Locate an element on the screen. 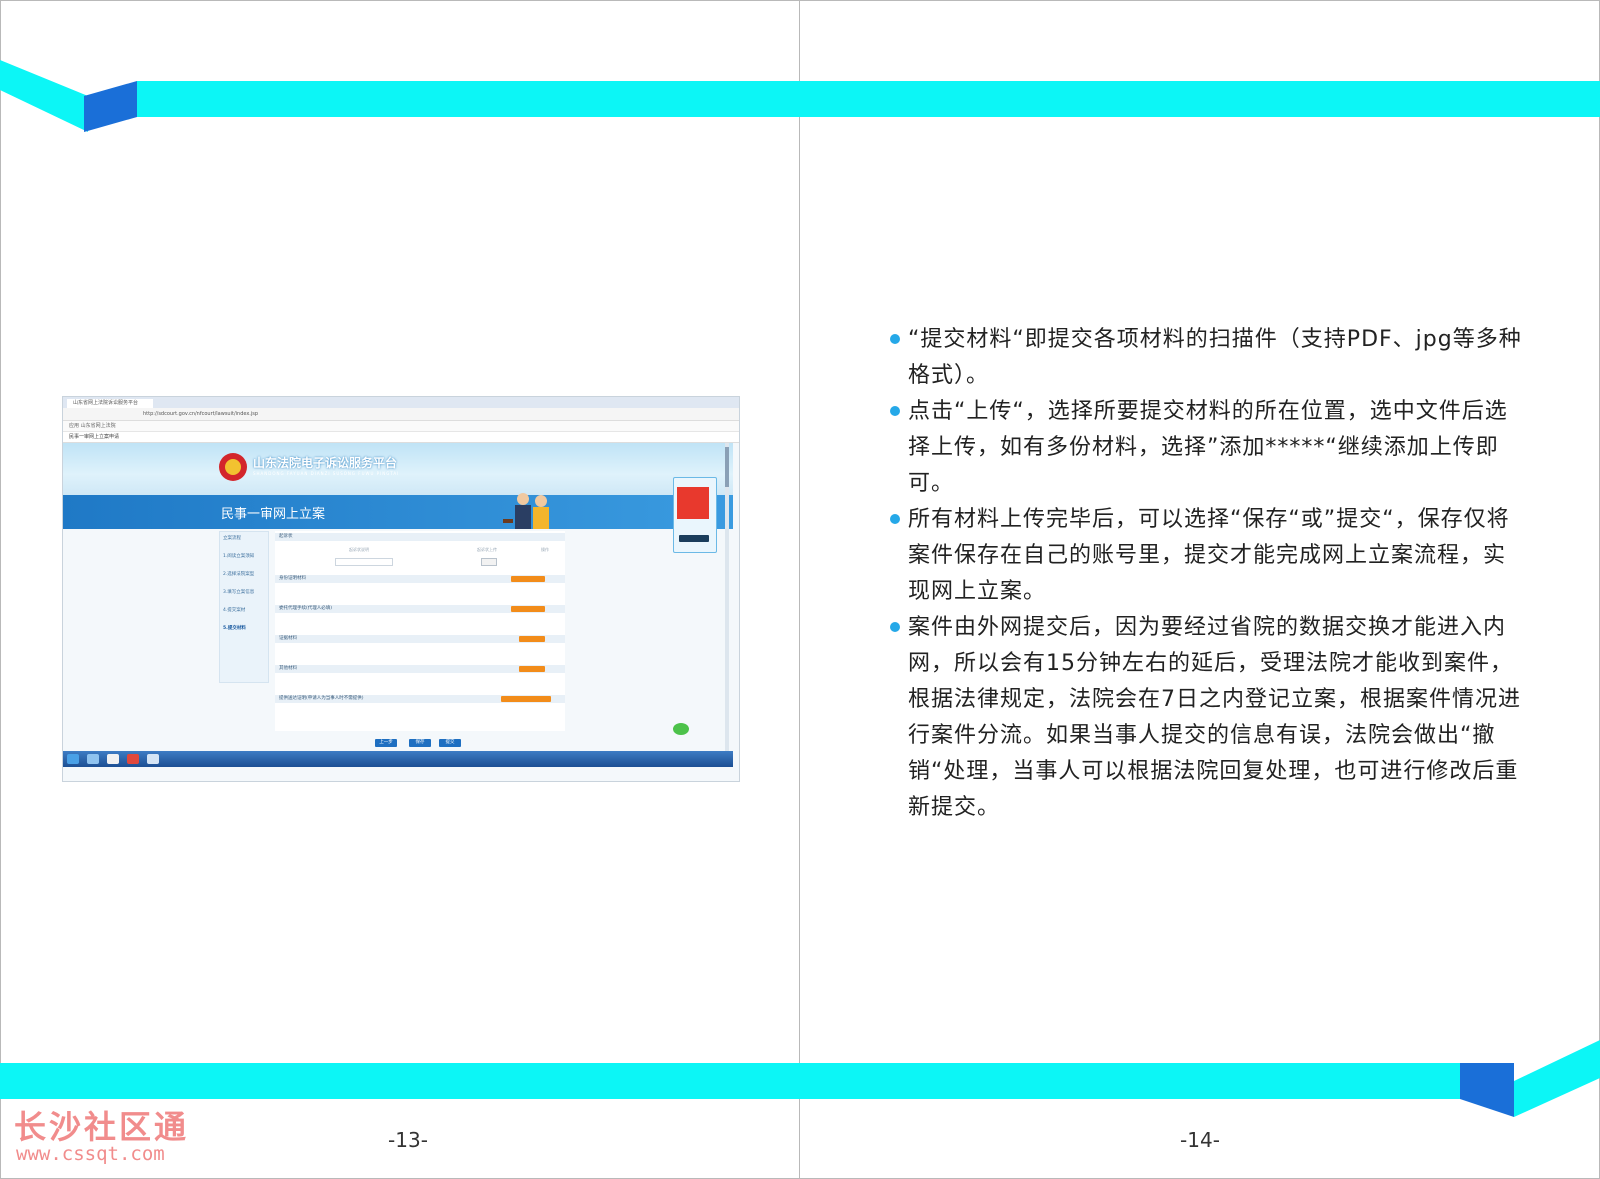 This screenshot has height=1179, width=1600. sidebar-item-5: 5.提交材料 is located at coordinates (234, 628).